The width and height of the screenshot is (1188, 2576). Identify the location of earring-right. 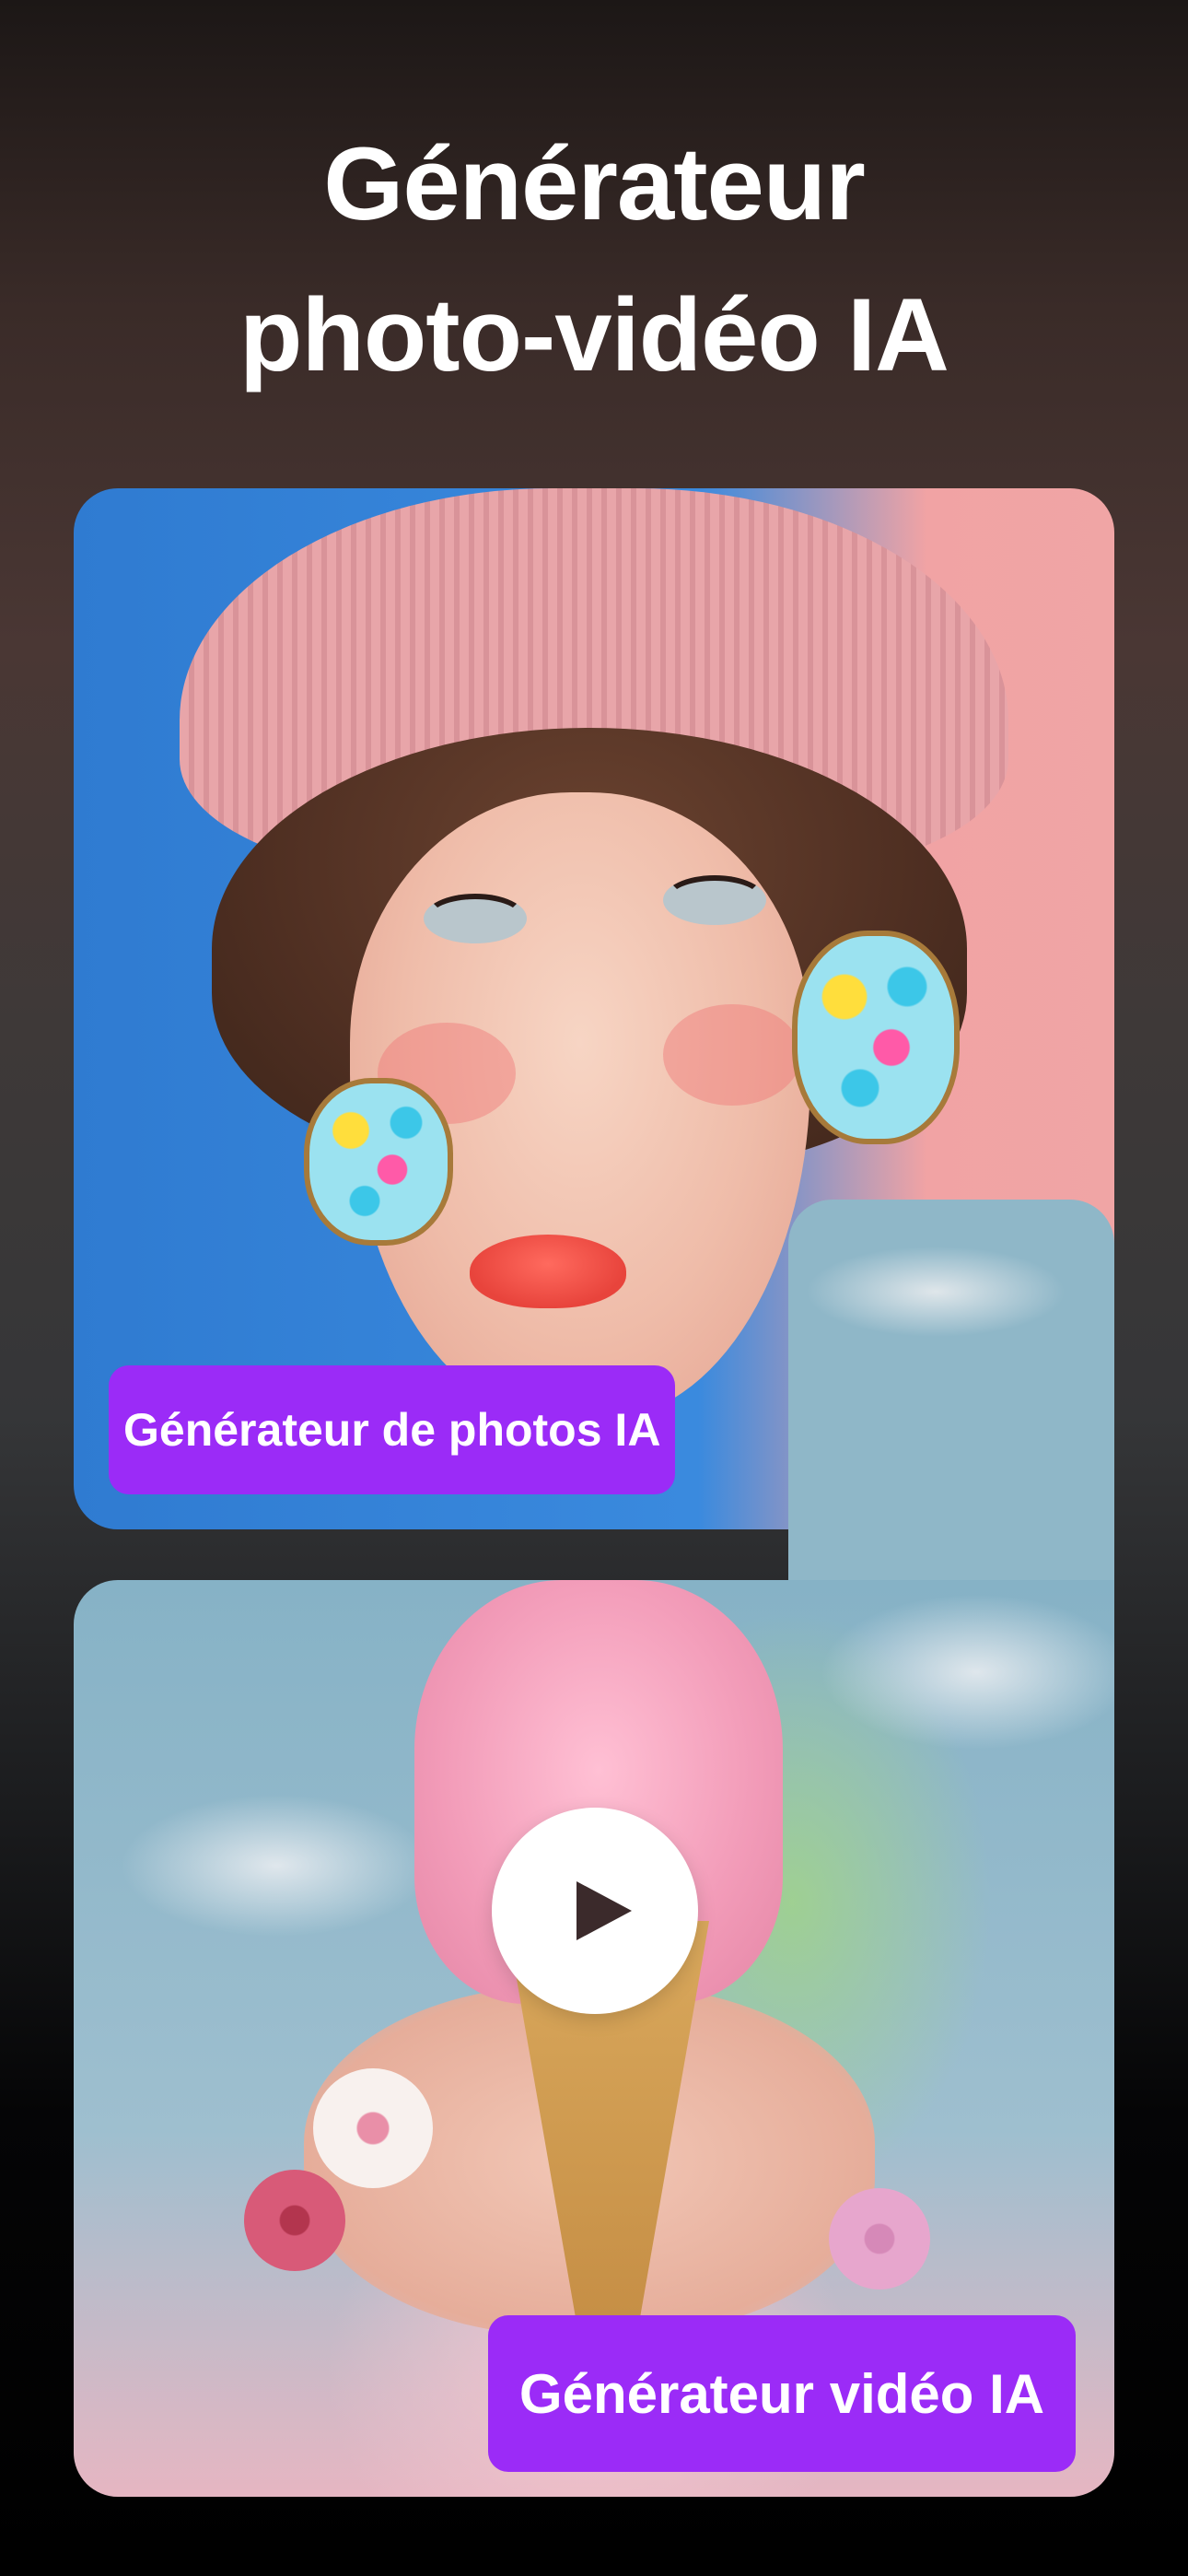
(876, 1037).